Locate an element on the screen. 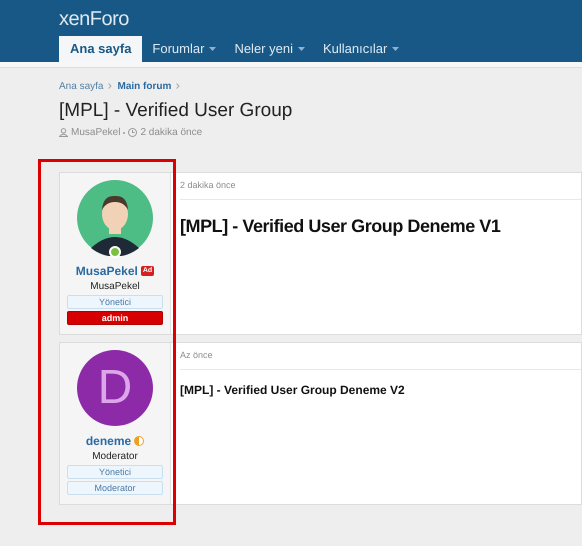  thread-title: [MPL] - Verified User Group is located at coordinates (176, 111).